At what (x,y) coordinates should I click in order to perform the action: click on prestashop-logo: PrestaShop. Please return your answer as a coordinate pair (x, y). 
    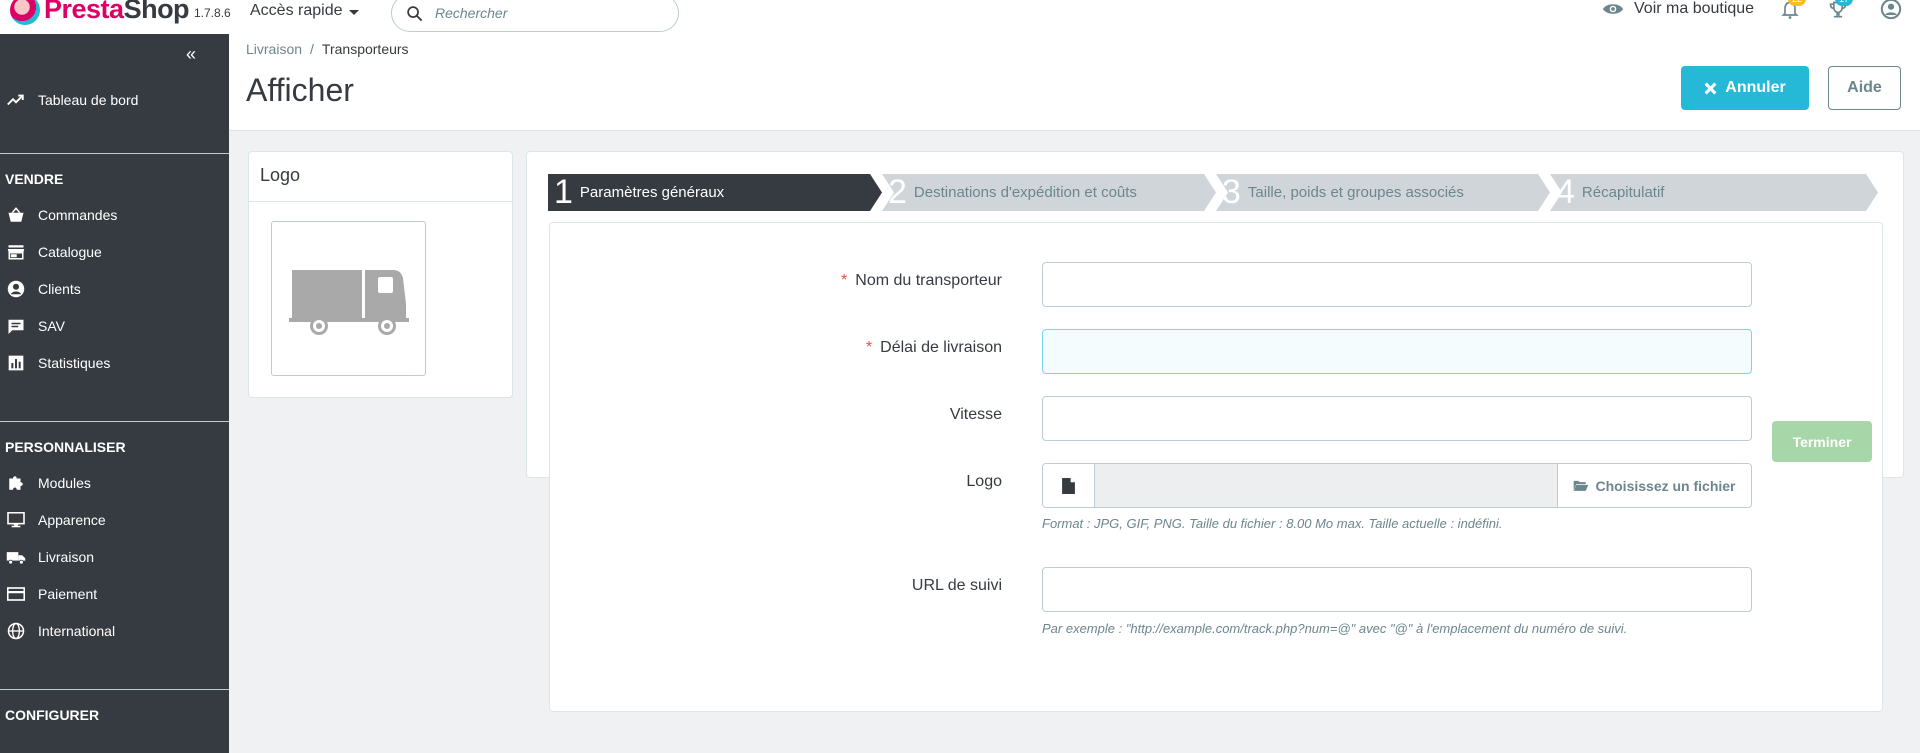
    Looking at the image, I should click on (100, 12).